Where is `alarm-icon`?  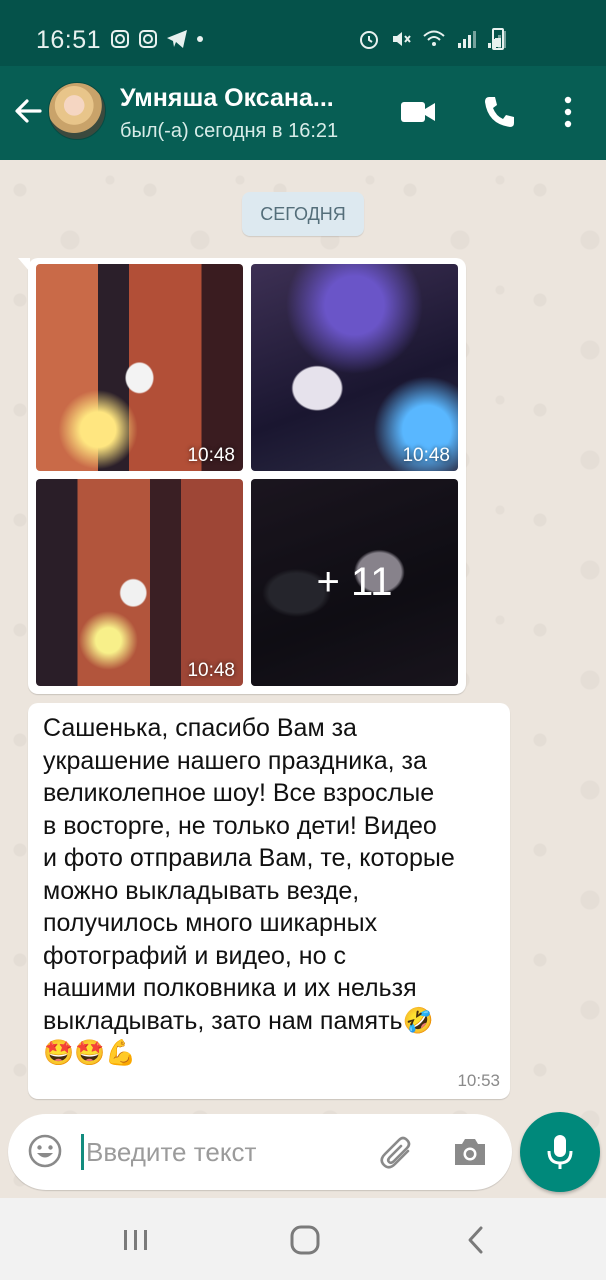 alarm-icon is located at coordinates (369, 40).